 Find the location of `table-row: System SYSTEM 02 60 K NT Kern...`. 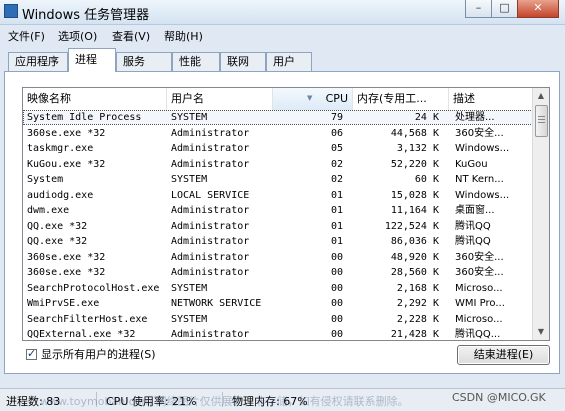

table-row: System SYSTEM 02 60 K NT Kern... is located at coordinates (278, 179).